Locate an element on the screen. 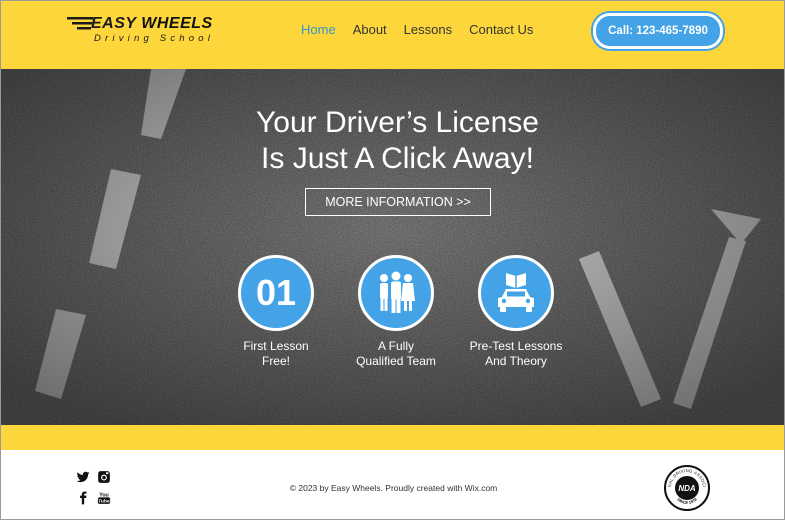 The image size is (785, 520). instagram-icon is located at coordinates (104, 477).